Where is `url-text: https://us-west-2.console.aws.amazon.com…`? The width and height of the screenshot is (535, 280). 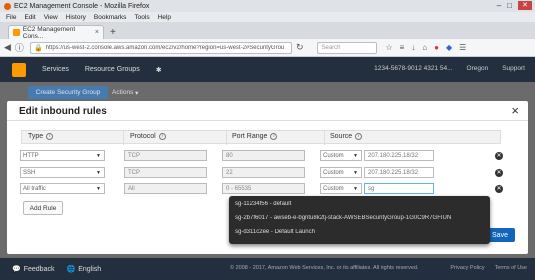 url-text: https://us-west-2.console.aws.amazon.com… is located at coordinates (165, 47).